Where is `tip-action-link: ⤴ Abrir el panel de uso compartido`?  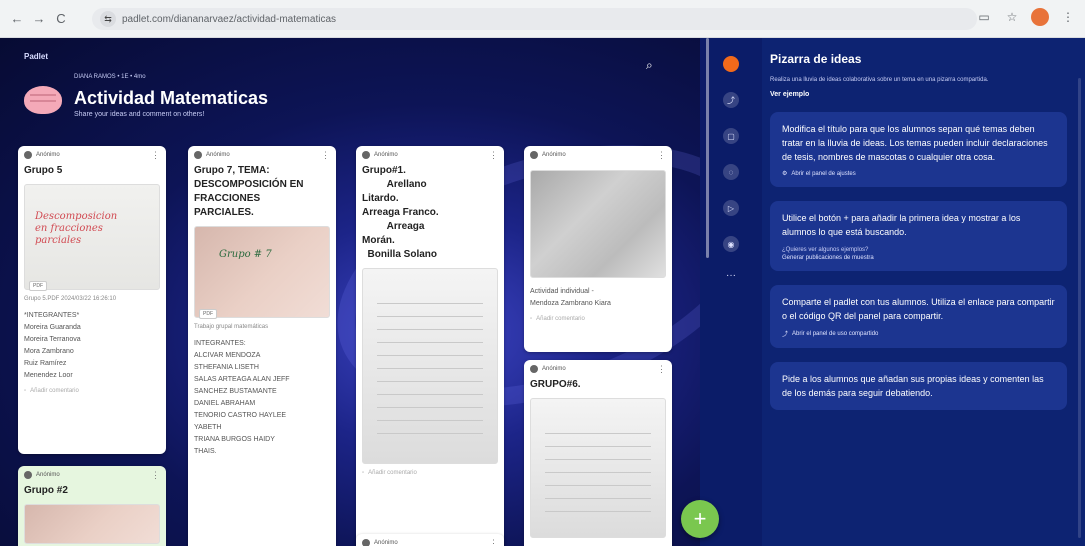 tip-action-link: ⤴ Abrir el panel de uso compartido is located at coordinates (918, 334).